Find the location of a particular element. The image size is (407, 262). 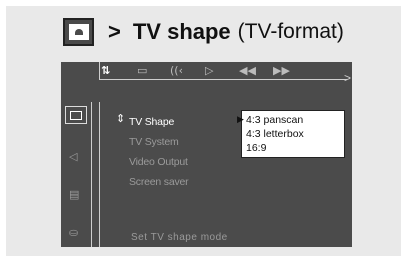

sound-setup-icon: ◁ is located at coordinates (73, 156).